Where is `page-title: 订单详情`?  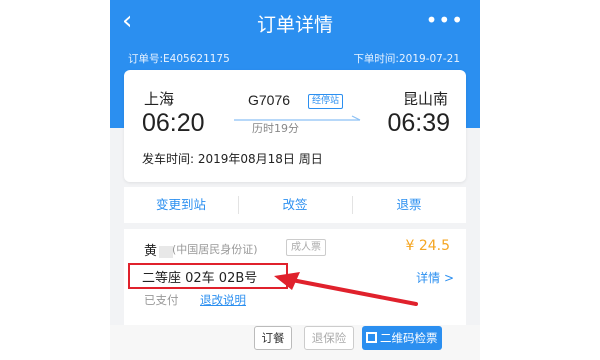 page-title: 订单详情 is located at coordinates (294, 25).